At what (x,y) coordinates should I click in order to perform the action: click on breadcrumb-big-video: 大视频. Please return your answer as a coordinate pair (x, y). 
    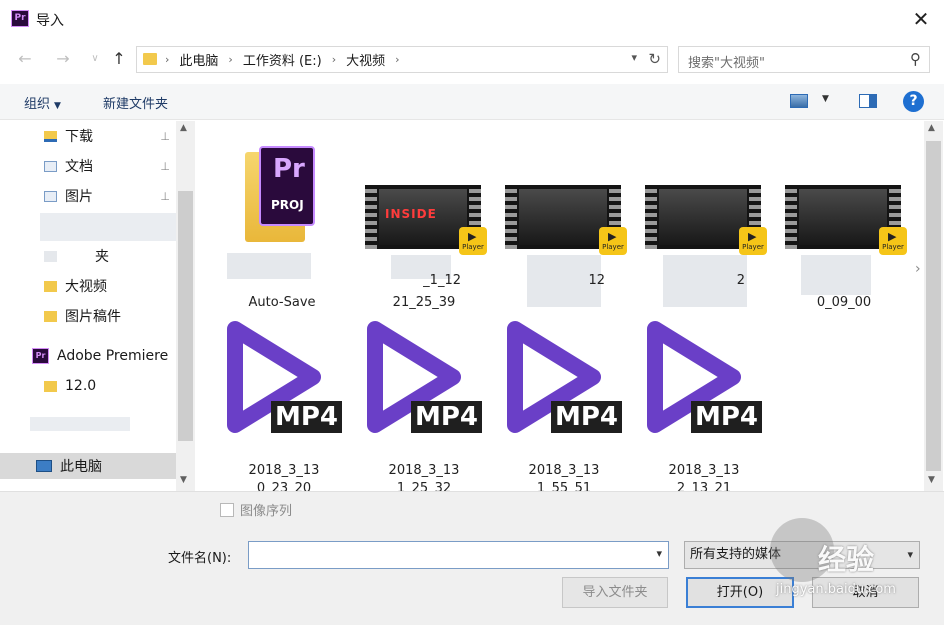
    Looking at the image, I should click on (365, 59).